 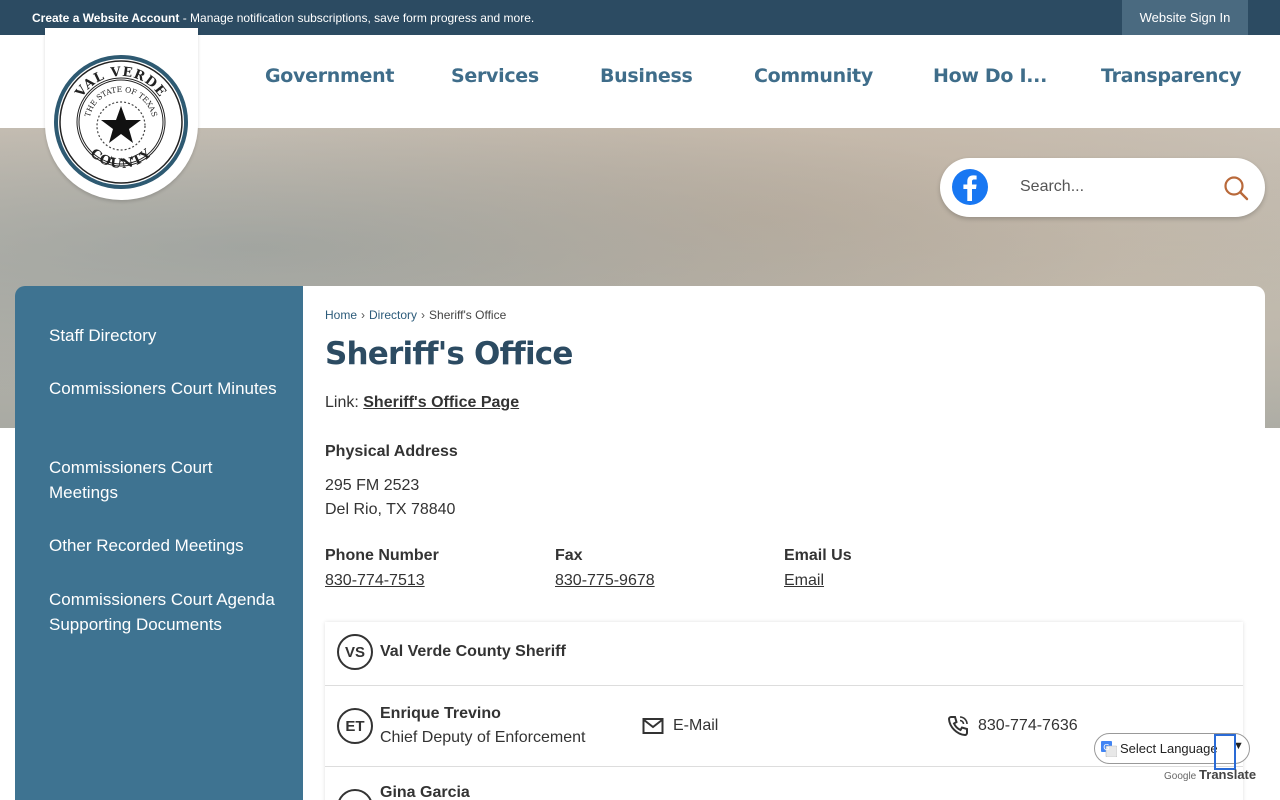 I want to click on translate-link: Translate, so click(x=1227, y=774).